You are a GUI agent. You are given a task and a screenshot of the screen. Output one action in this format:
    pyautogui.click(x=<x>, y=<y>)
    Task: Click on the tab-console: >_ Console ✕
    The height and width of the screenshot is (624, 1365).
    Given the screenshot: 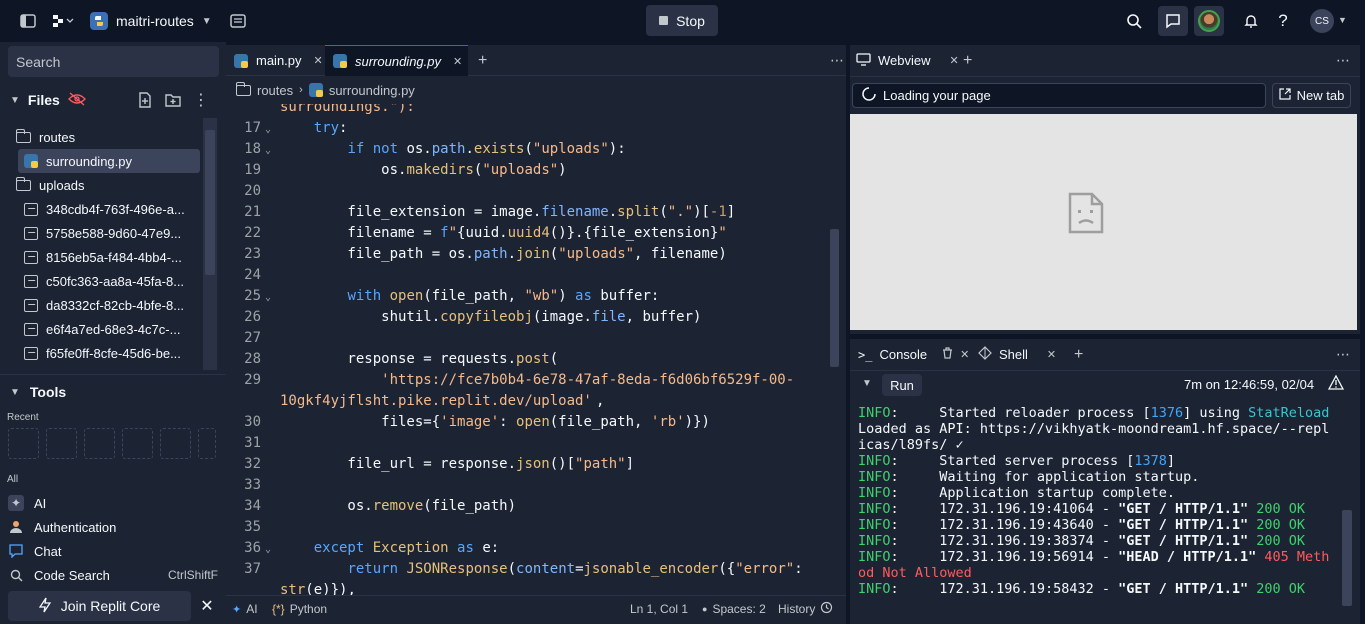 What is the action you would take?
    pyautogui.click(x=913, y=354)
    